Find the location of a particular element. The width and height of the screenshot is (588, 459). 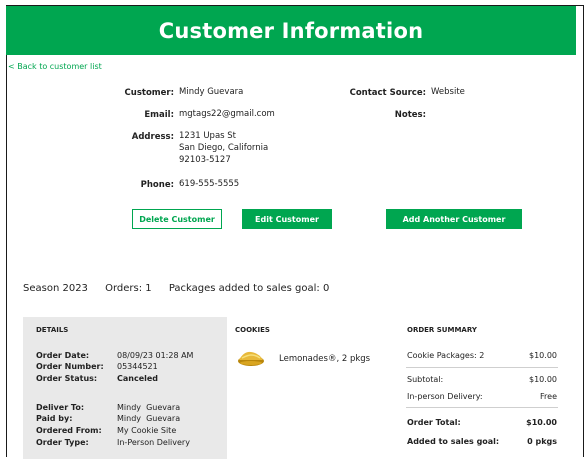

sales-goal-label: Added to sales goal: is located at coordinates (453, 441).